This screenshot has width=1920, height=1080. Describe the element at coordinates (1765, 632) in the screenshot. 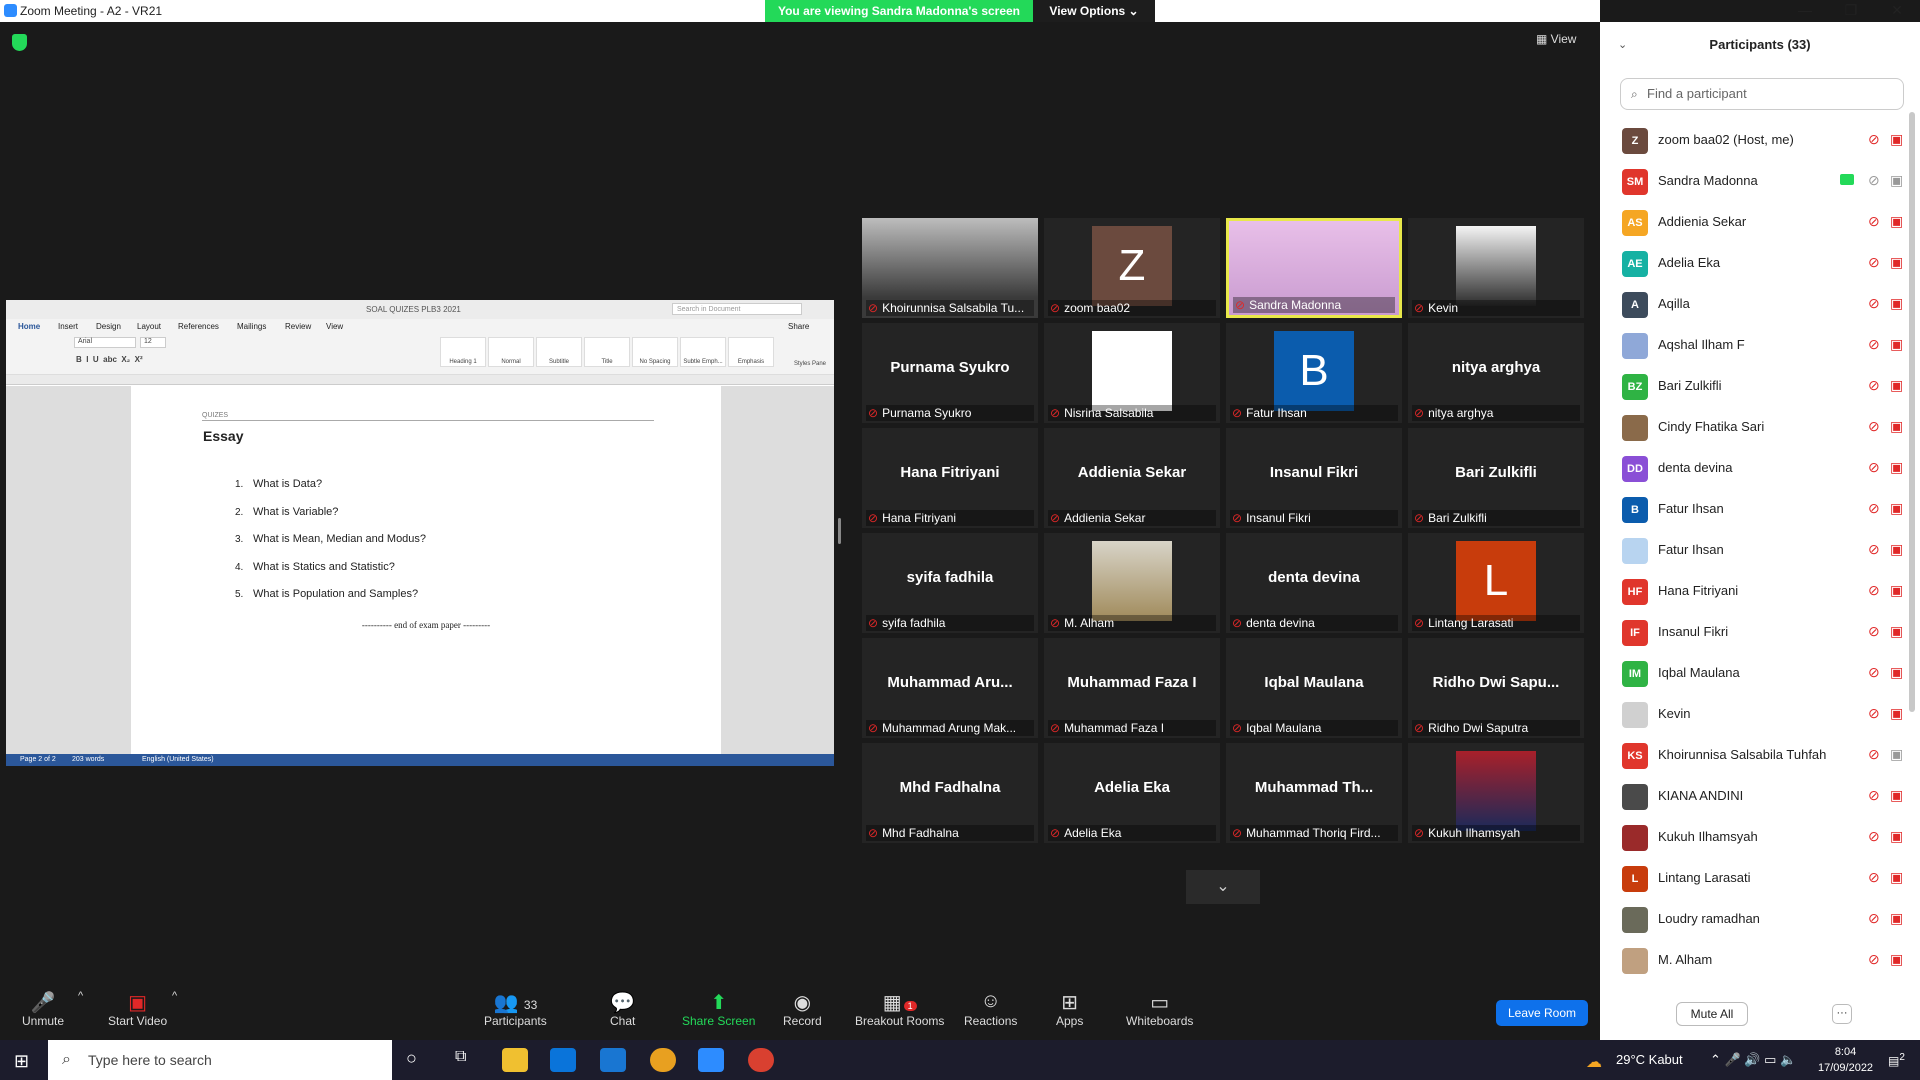

I see `participant-row: IF Insanul Fikri ⊘ ▣` at that location.